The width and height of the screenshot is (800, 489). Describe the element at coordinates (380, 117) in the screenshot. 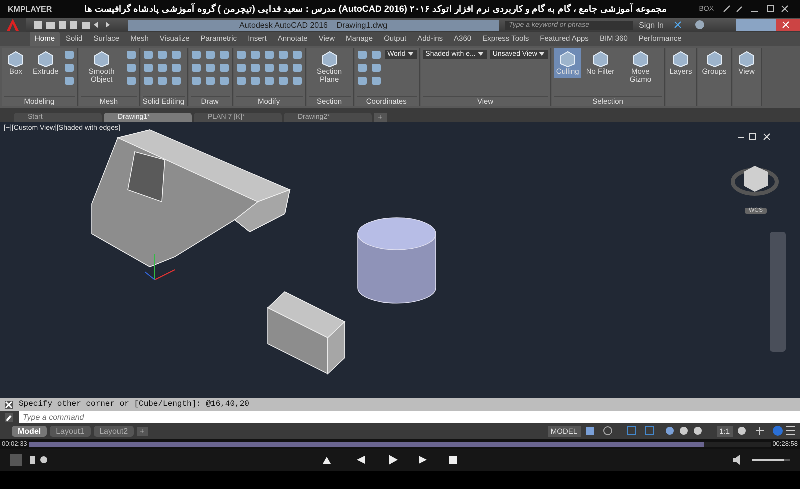

I see `new-tab-button: +` at that location.